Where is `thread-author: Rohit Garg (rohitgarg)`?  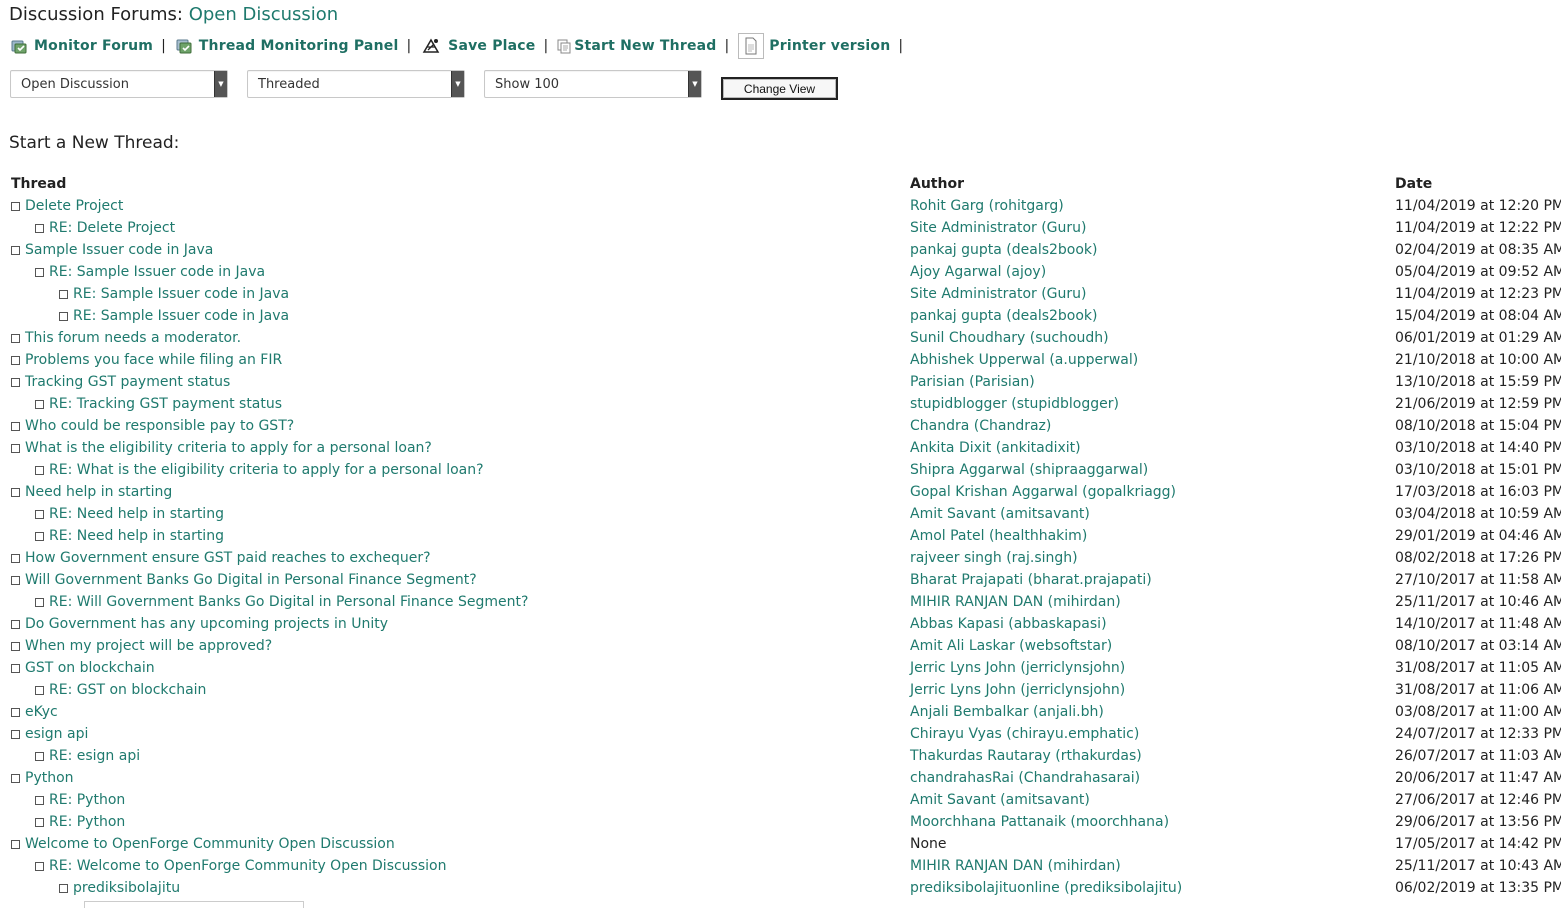 thread-author: Rohit Garg (rohitgarg) is located at coordinates (987, 206).